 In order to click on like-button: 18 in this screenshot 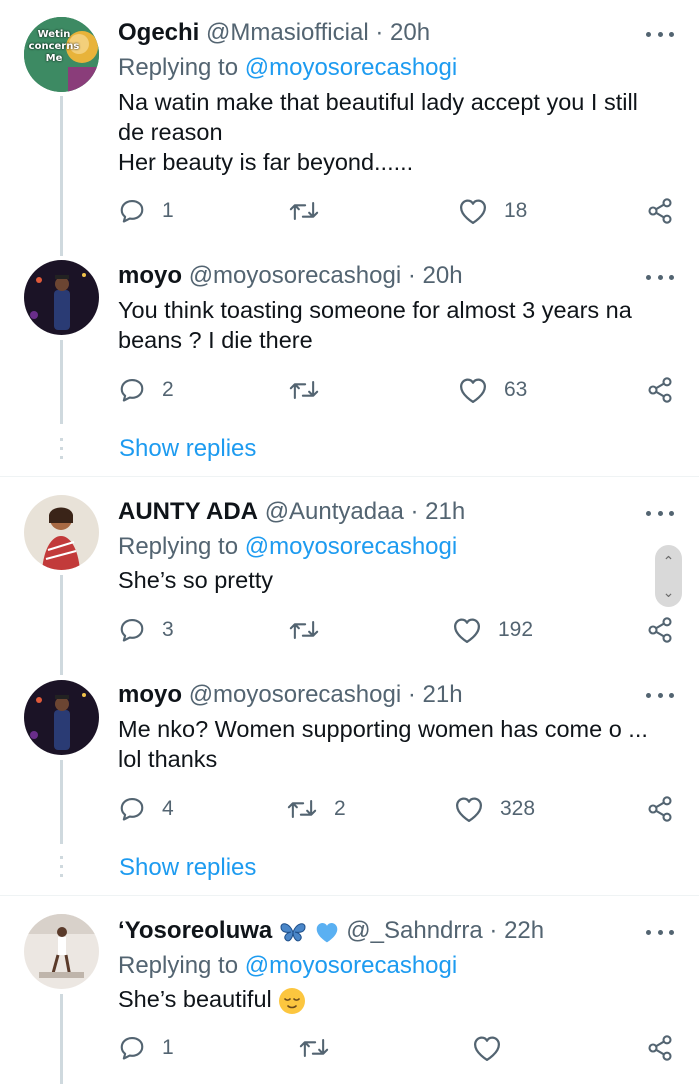, I will do `click(492, 211)`.